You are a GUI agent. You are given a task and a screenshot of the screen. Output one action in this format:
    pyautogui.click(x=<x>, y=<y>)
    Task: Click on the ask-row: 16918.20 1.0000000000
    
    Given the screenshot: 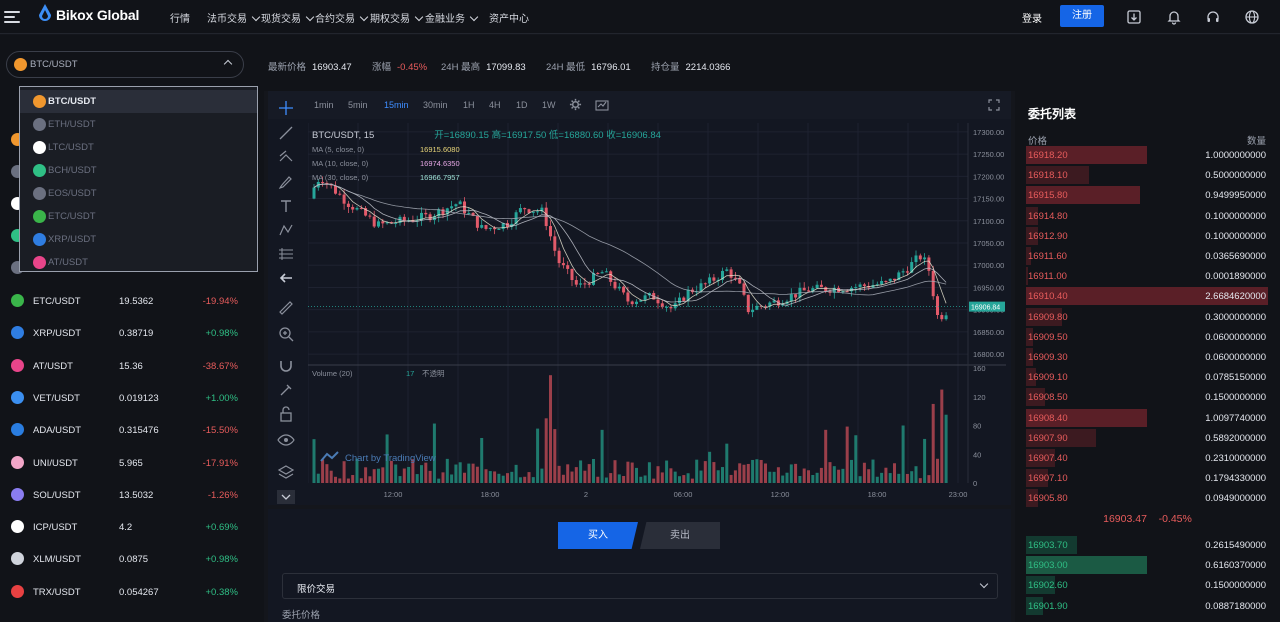 What is the action you would take?
    pyautogui.click(x=1147, y=155)
    